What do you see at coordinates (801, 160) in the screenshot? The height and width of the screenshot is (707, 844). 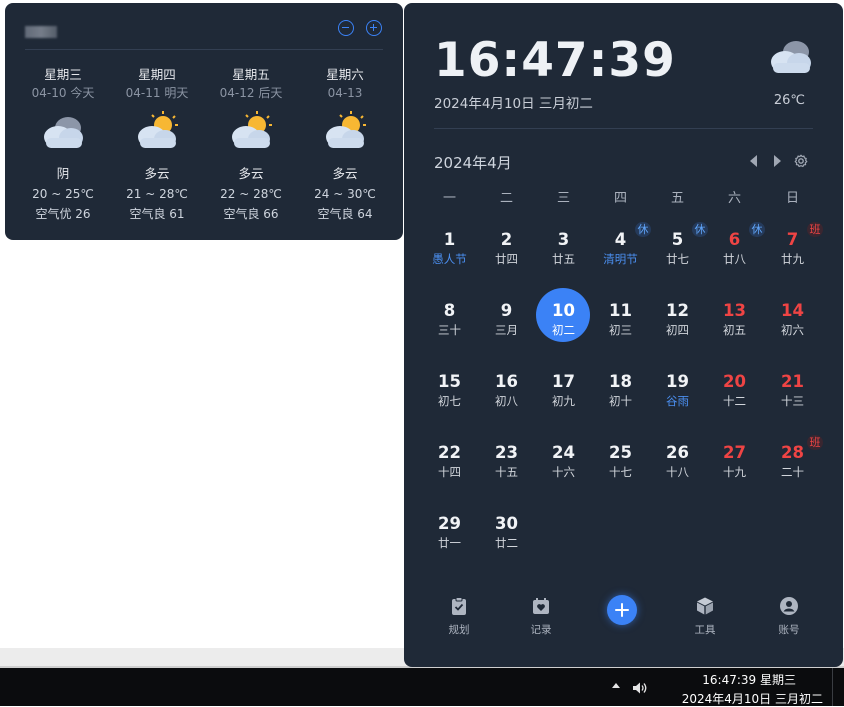 I see `gear-icon` at bounding box center [801, 160].